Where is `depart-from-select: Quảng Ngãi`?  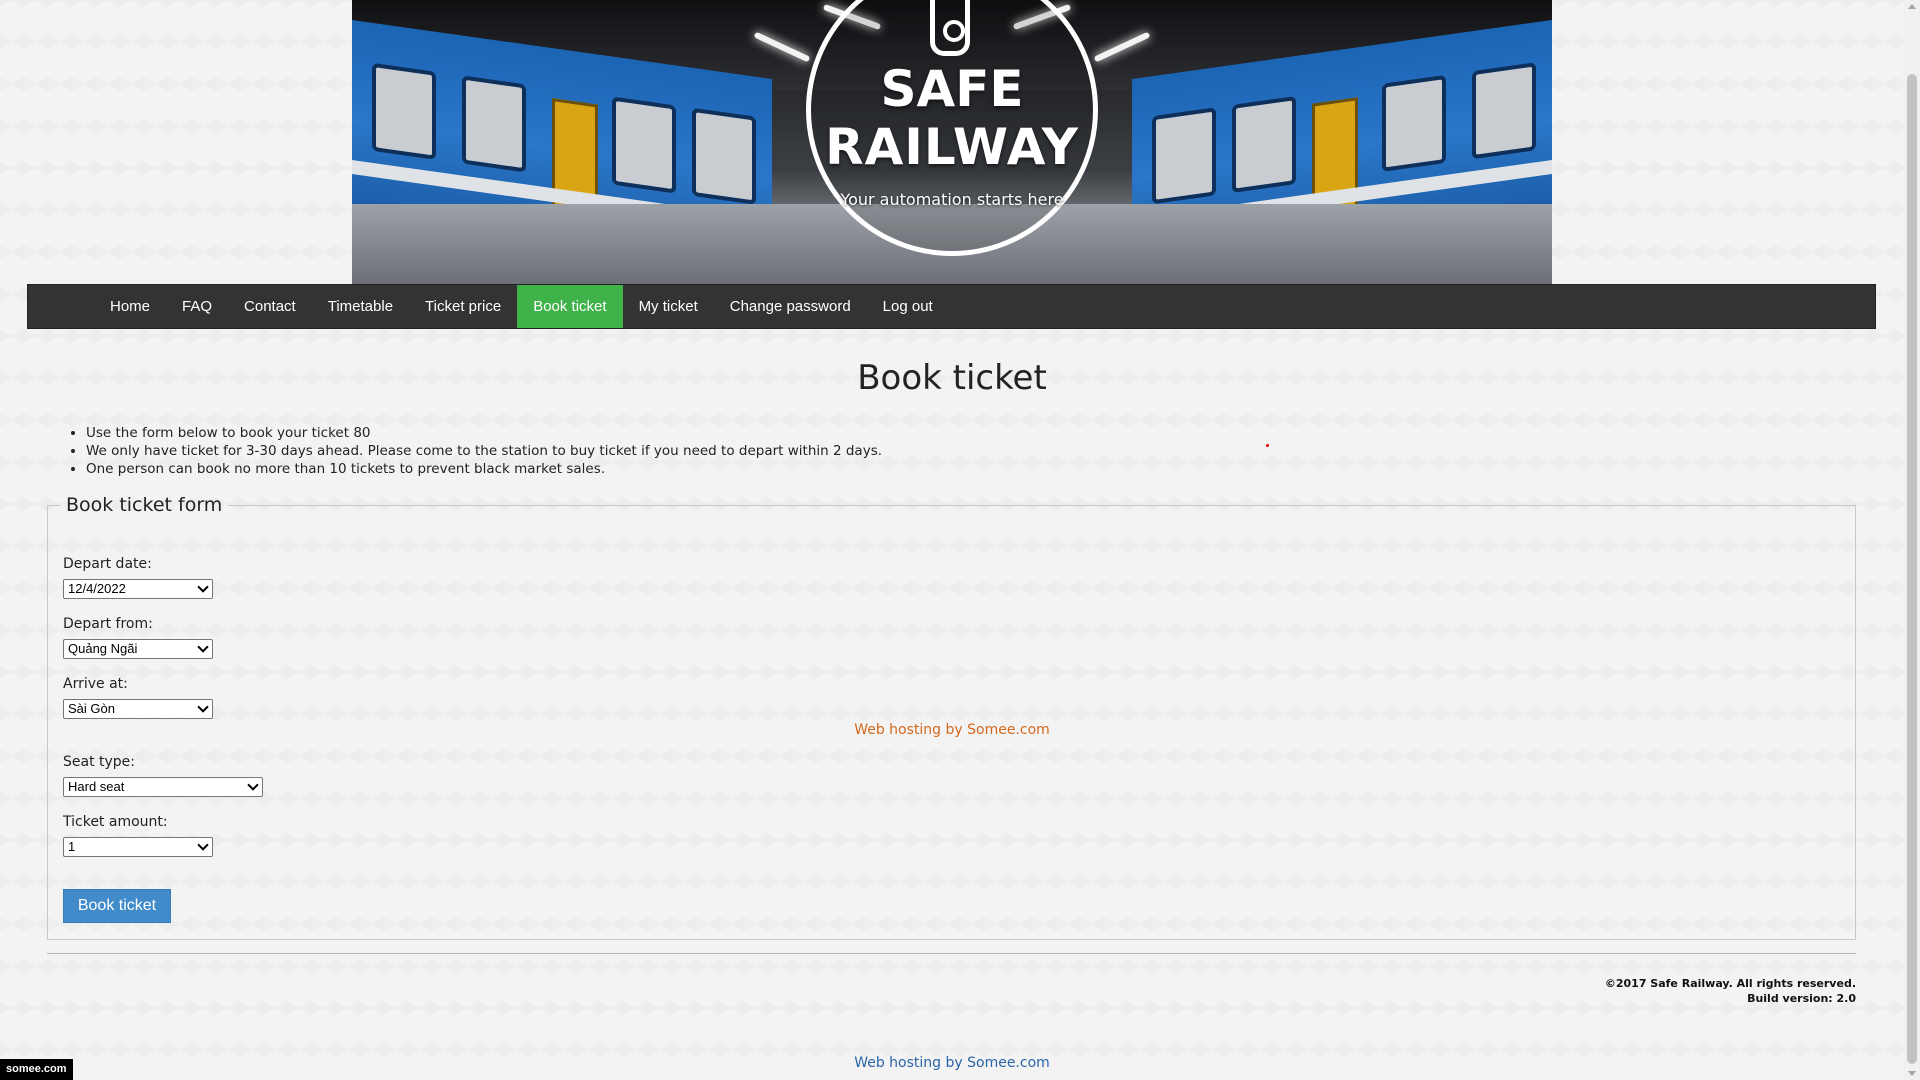
depart-from-select: Quảng Ngãi is located at coordinates (138, 649).